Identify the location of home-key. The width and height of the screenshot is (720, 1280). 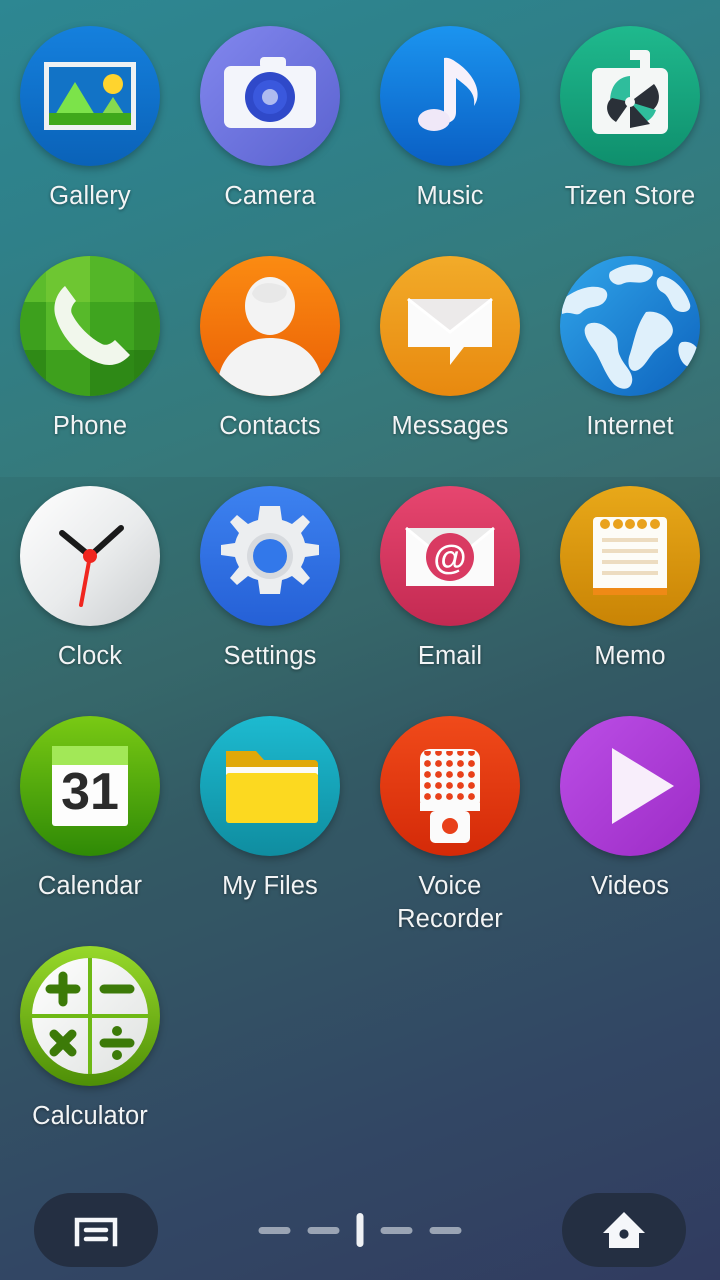
(624, 1230).